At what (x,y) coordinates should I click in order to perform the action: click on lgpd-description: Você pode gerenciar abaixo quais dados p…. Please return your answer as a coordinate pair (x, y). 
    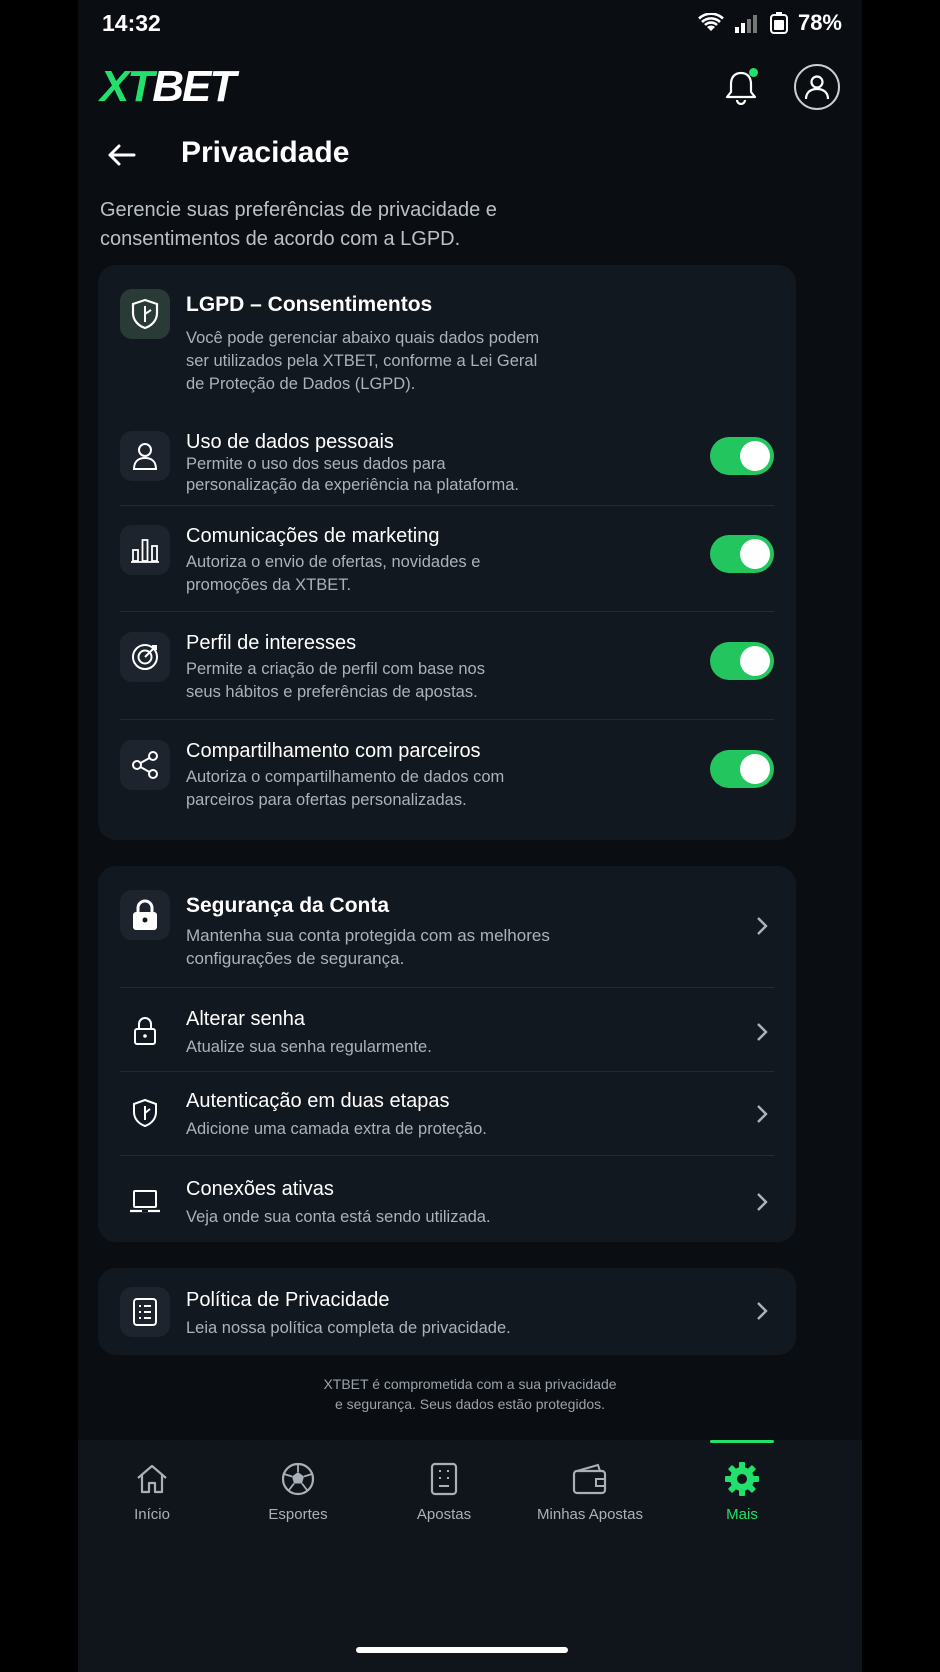
    Looking at the image, I should click on (363, 361).